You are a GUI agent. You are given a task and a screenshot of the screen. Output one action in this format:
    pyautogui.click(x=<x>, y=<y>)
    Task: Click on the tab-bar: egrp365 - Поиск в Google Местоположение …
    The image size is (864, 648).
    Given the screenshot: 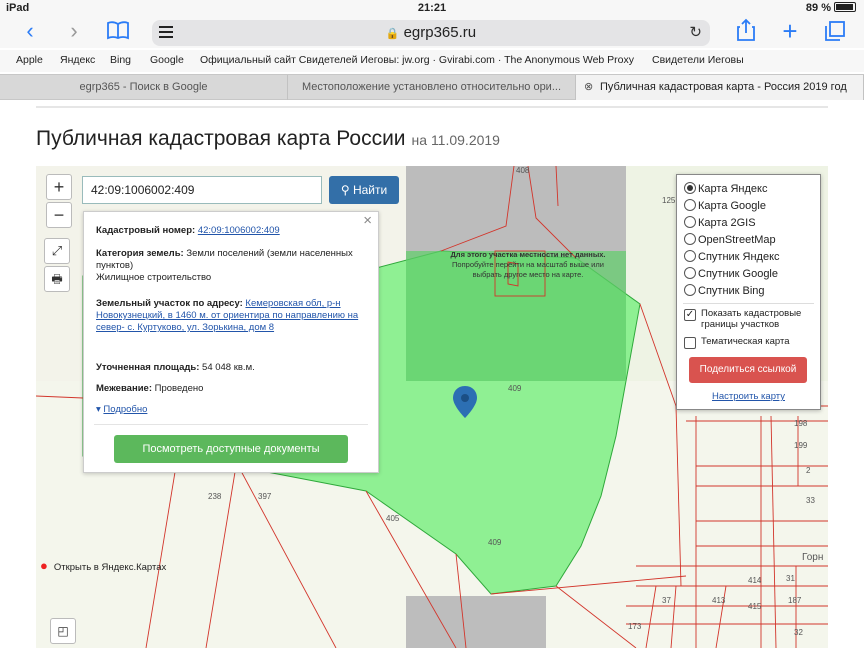 What is the action you would take?
    pyautogui.click(x=432, y=87)
    